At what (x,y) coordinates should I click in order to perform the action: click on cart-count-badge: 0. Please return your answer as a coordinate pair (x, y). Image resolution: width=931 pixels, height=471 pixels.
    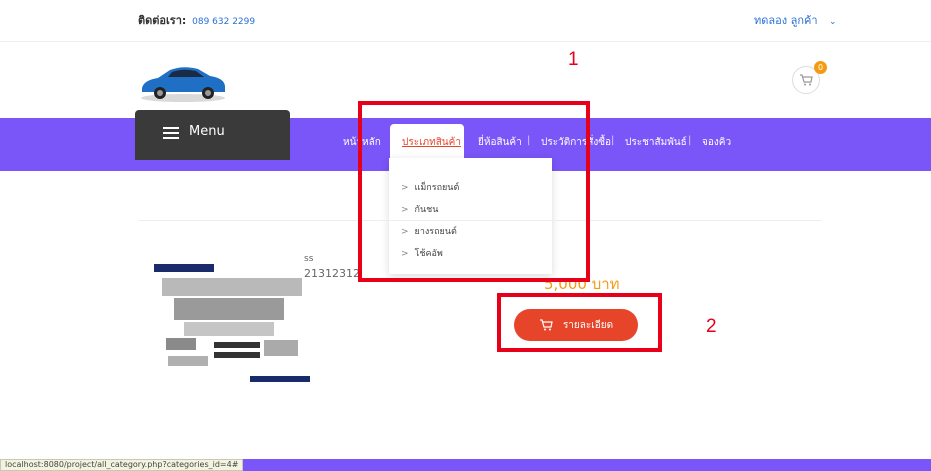
    Looking at the image, I should click on (820, 67).